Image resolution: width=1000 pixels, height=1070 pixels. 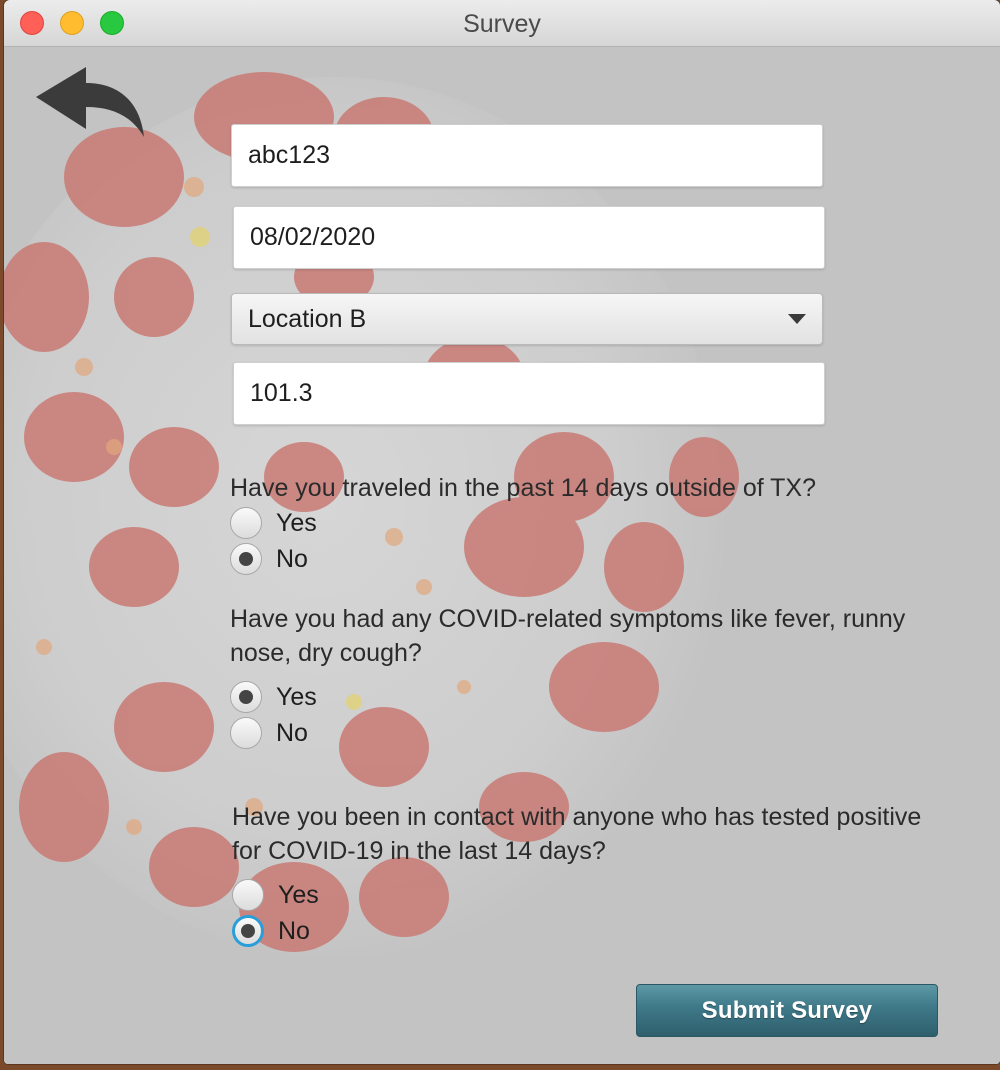 What do you see at coordinates (527, 319) in the screenshot?
I see `location-dropdown: Location B` at bounding box center [527, 319].